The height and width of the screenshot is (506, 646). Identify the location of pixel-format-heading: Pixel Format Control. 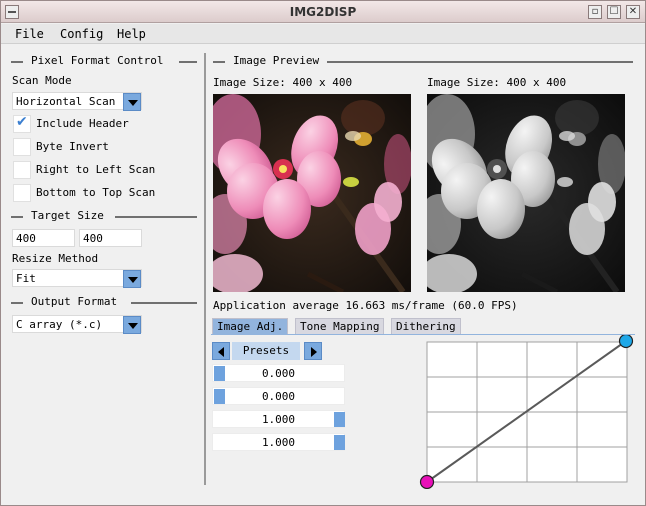
(104, 61).